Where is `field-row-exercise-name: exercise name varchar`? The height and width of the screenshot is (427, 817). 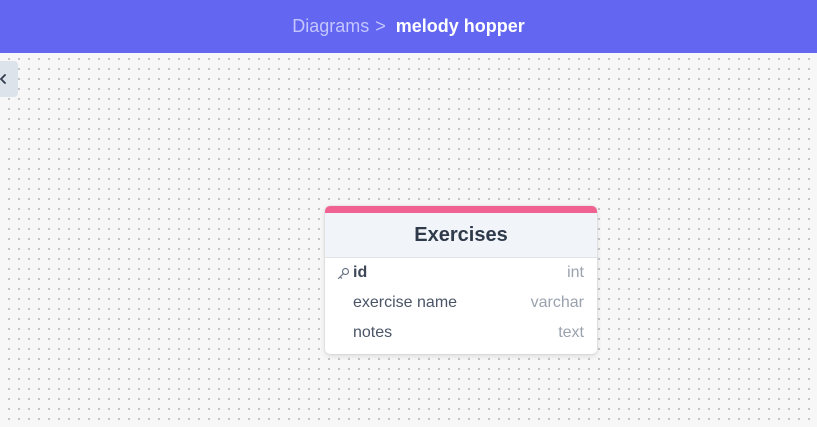 field-row-exercise-name: exercise name varchar is located at coordinates (461, 303).